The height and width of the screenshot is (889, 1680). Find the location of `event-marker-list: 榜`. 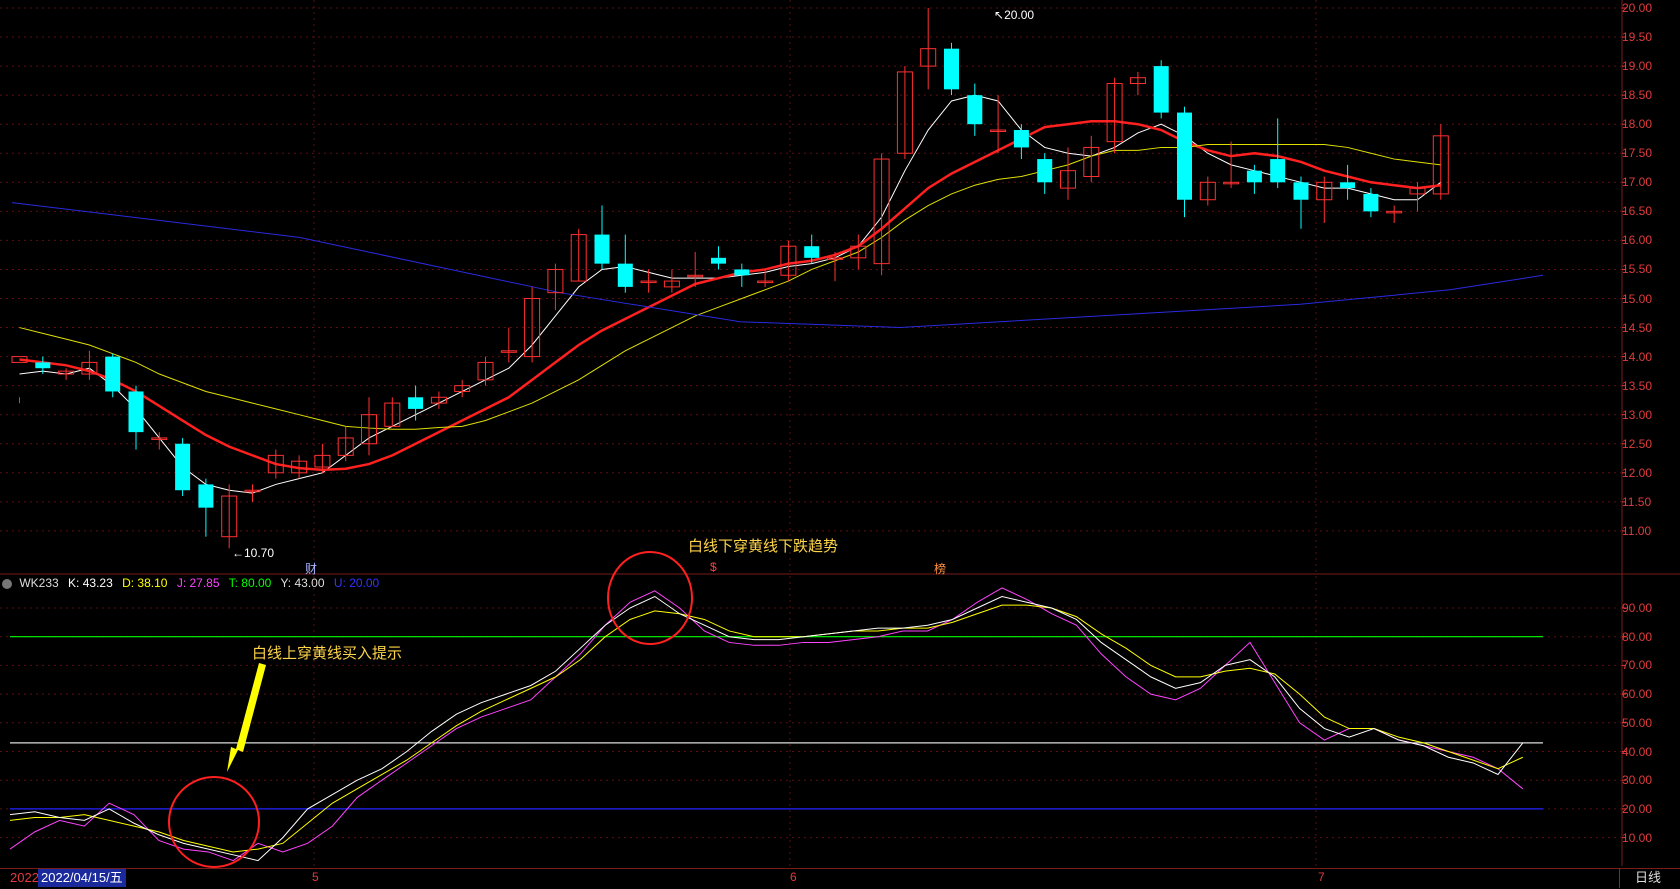

event-marker-list: 榜 is located at coordinates (940, 568).